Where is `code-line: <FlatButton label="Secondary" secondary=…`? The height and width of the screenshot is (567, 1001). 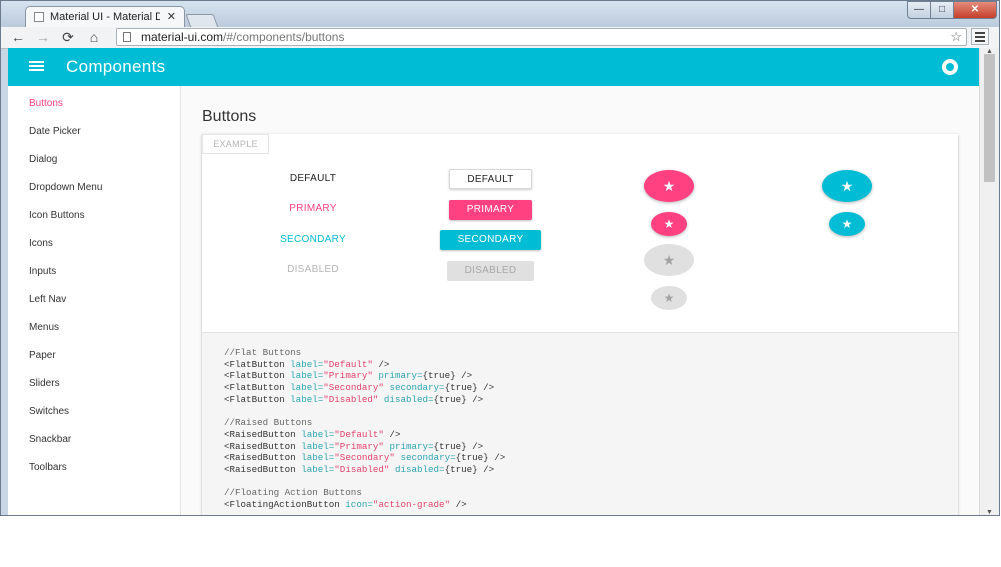
code-line: <FlatButton label="Secondary" secondary=… is located at coordinates (359, 388).